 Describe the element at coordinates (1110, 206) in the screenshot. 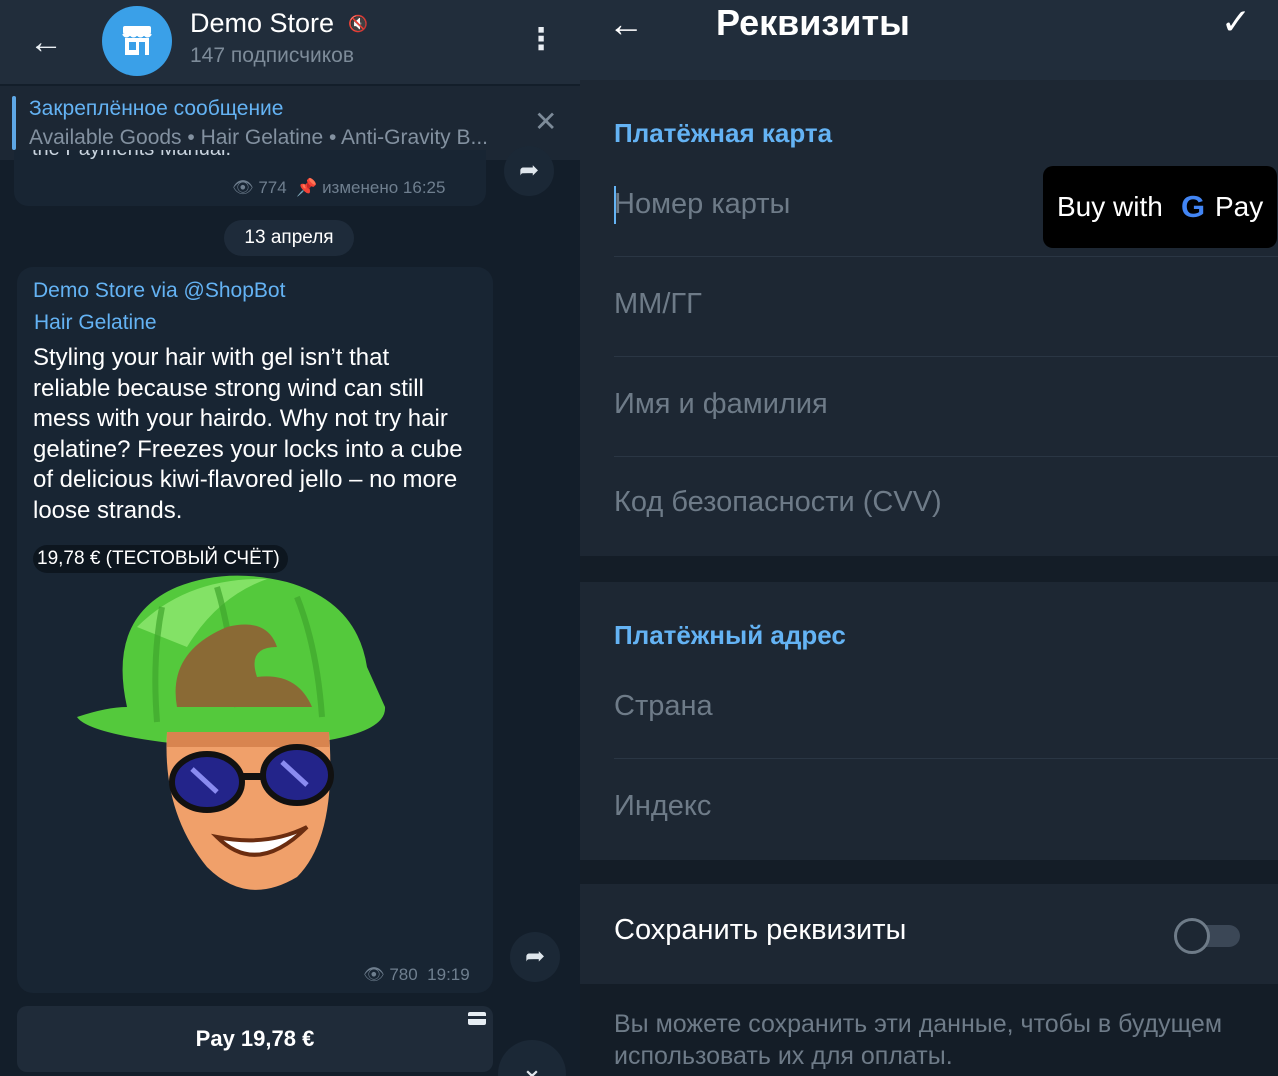

I see `gpay-buy-label: Buy with` at that location.